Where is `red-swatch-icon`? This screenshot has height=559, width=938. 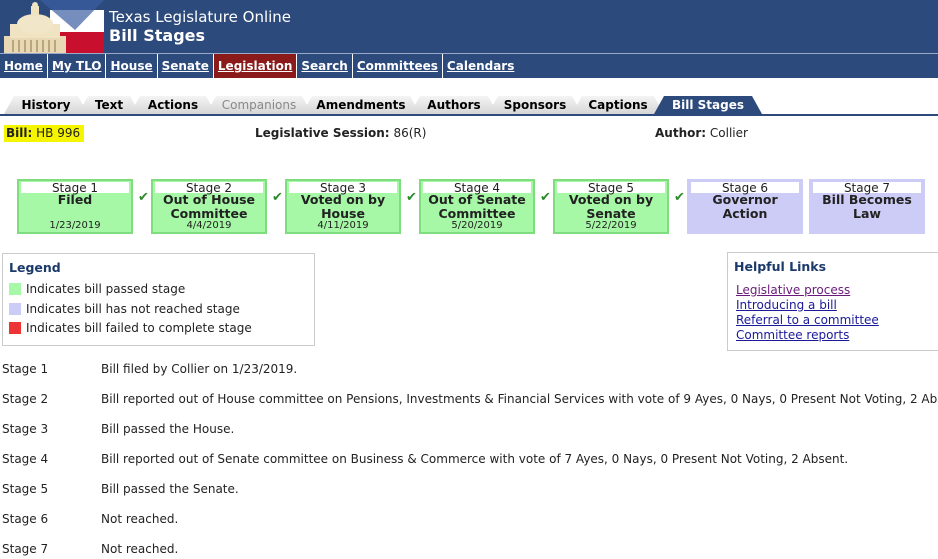 red-swatch-icon is located at coordinates (15, 328).